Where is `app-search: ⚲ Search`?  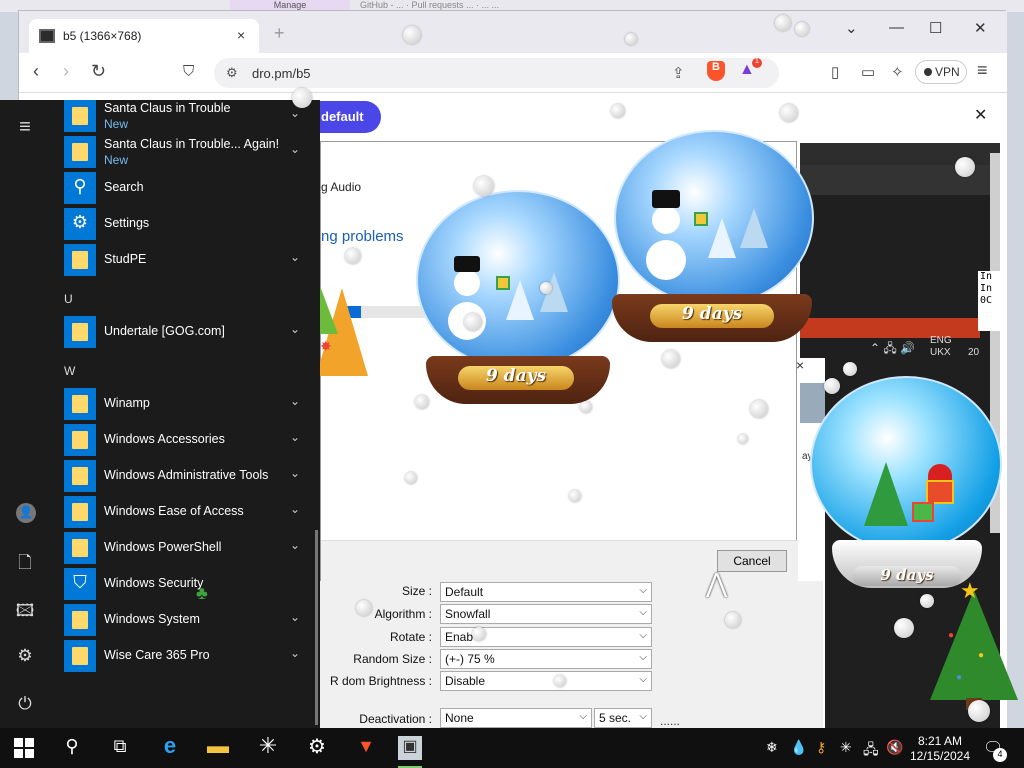 app-search: ⚲ Search is located at coordinates (189, 188).